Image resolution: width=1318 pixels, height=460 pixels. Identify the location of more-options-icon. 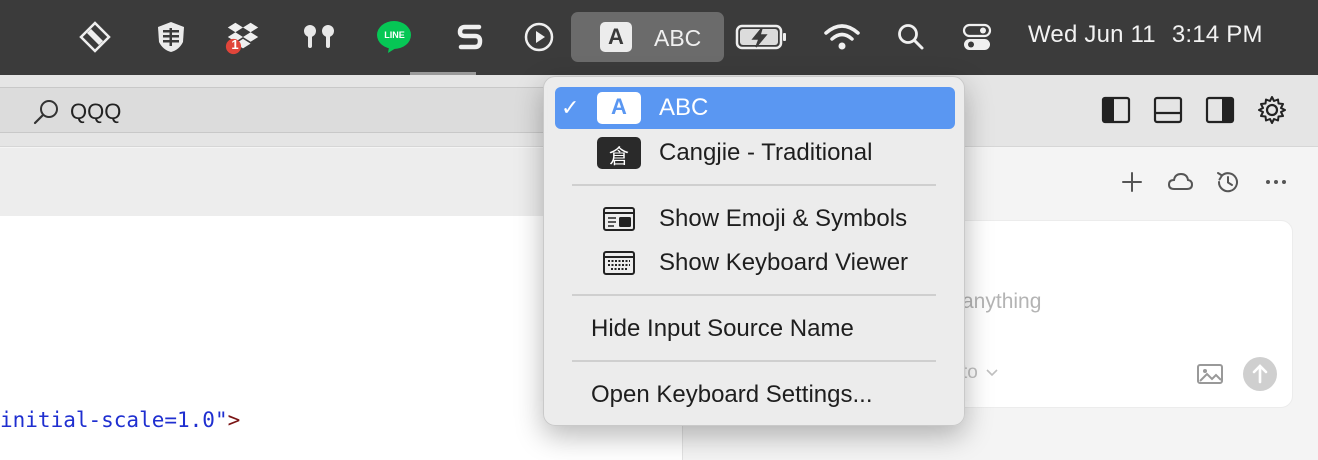
(1276, 182).